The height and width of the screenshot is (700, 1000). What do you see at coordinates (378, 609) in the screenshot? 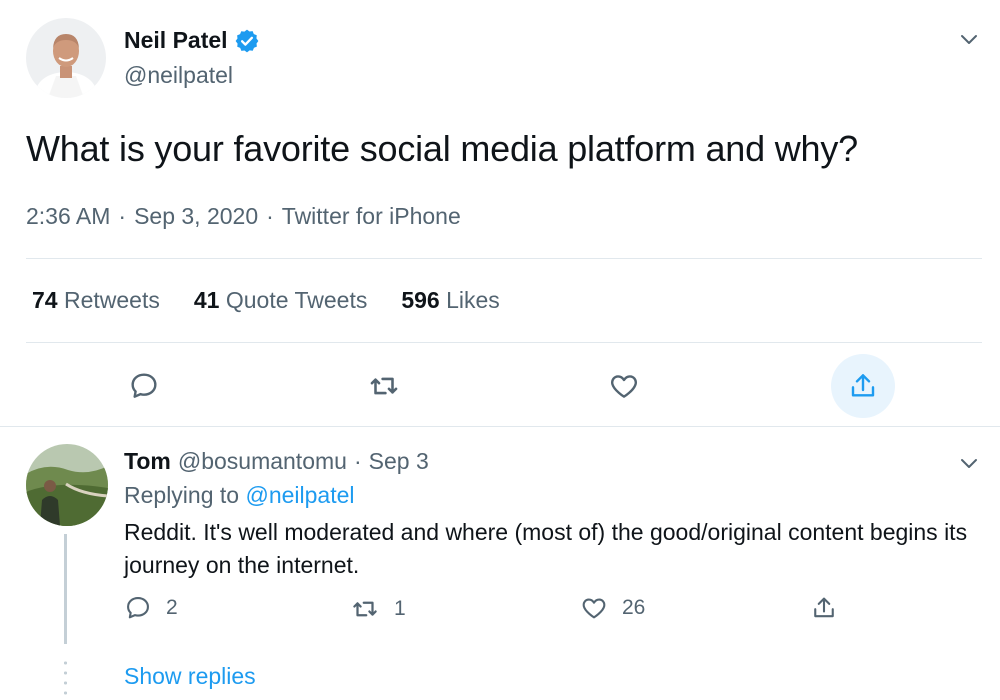
I see `reply-retweet-button: 1` at bounding box center [378, 609].